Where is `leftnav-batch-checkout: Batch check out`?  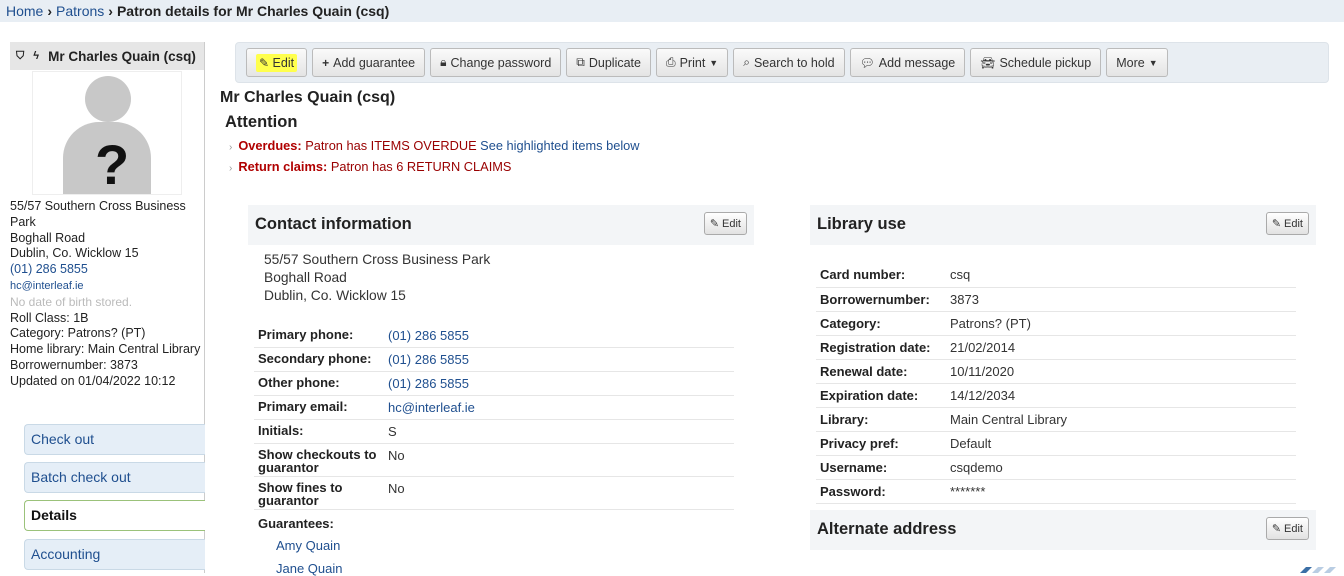
leftnav-batch-checkout: Batch check out is located at coordinates (114, 477).